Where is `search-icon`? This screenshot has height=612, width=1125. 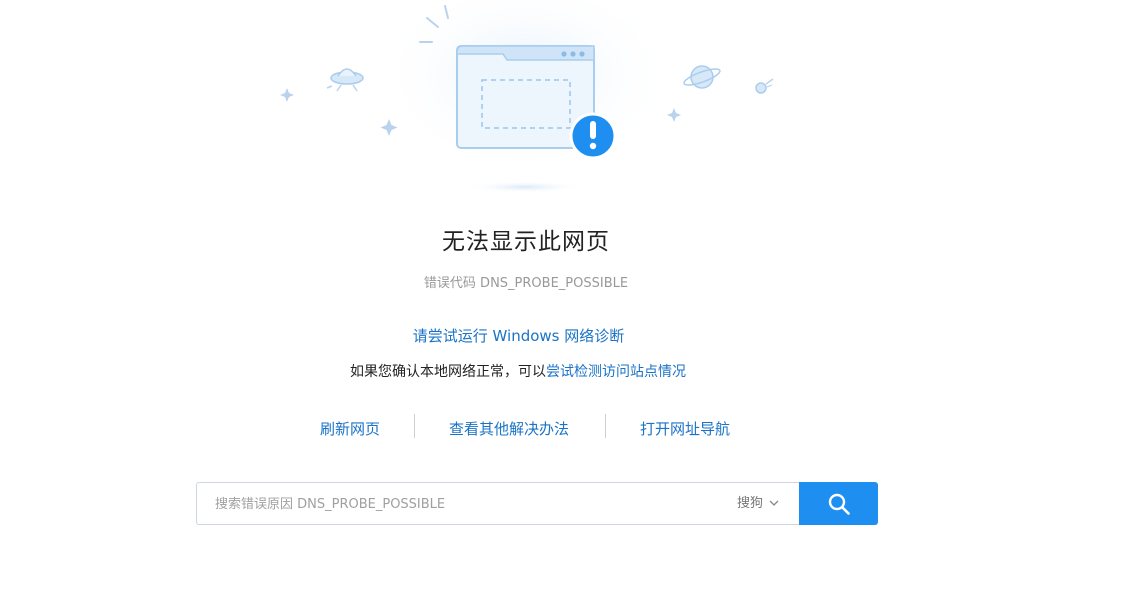
search-icon is located at coordinates (839, 504).